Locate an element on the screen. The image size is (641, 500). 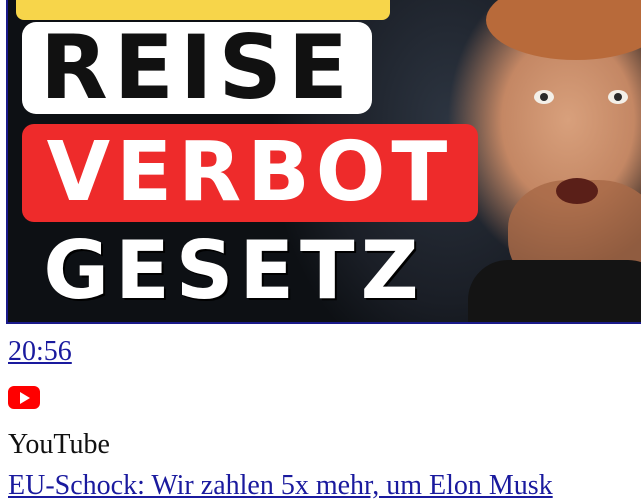
thumbnail-word-verbot: VERBOT is located at coordinates (250, 173).